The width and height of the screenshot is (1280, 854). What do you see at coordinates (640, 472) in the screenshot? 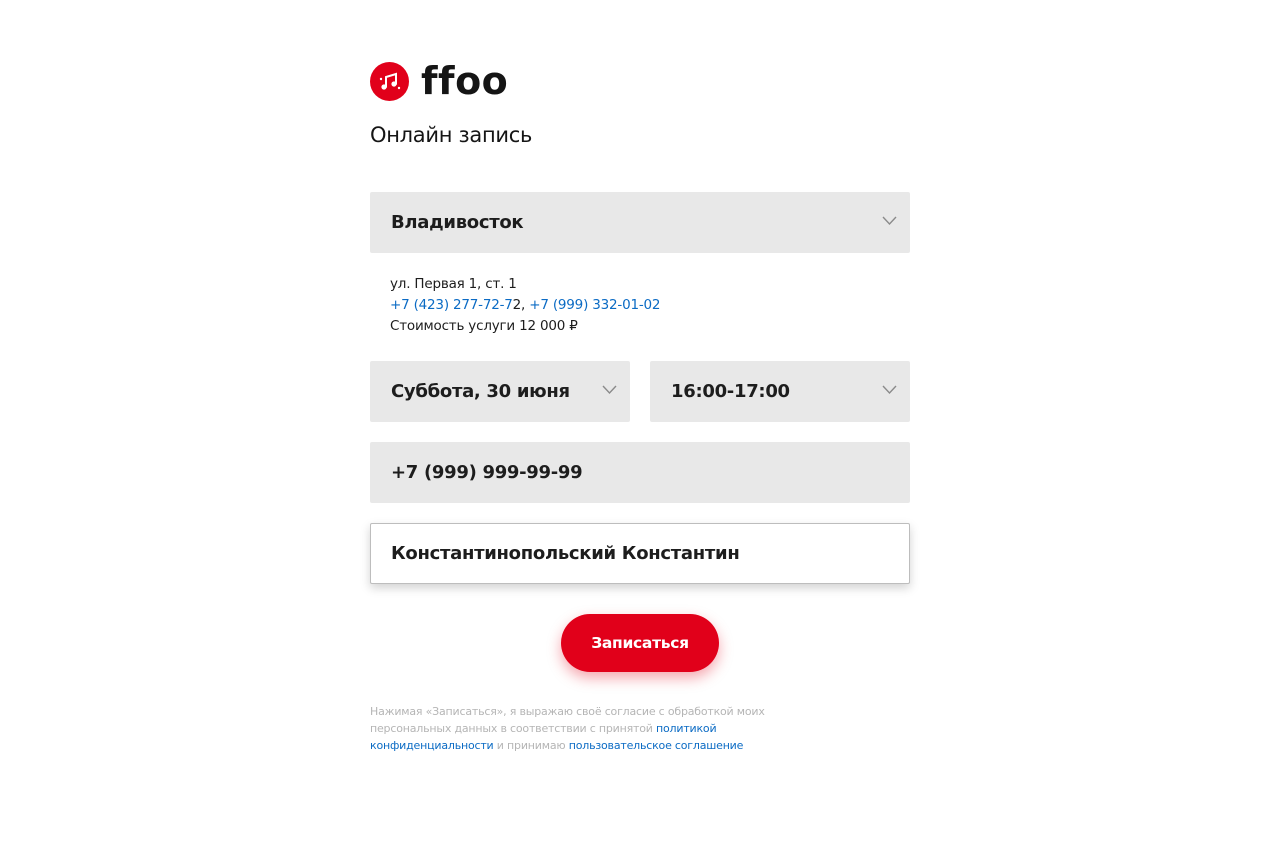
I see `phone-input: +7 (999) 999-99-99` at bounding box center [640, 472].